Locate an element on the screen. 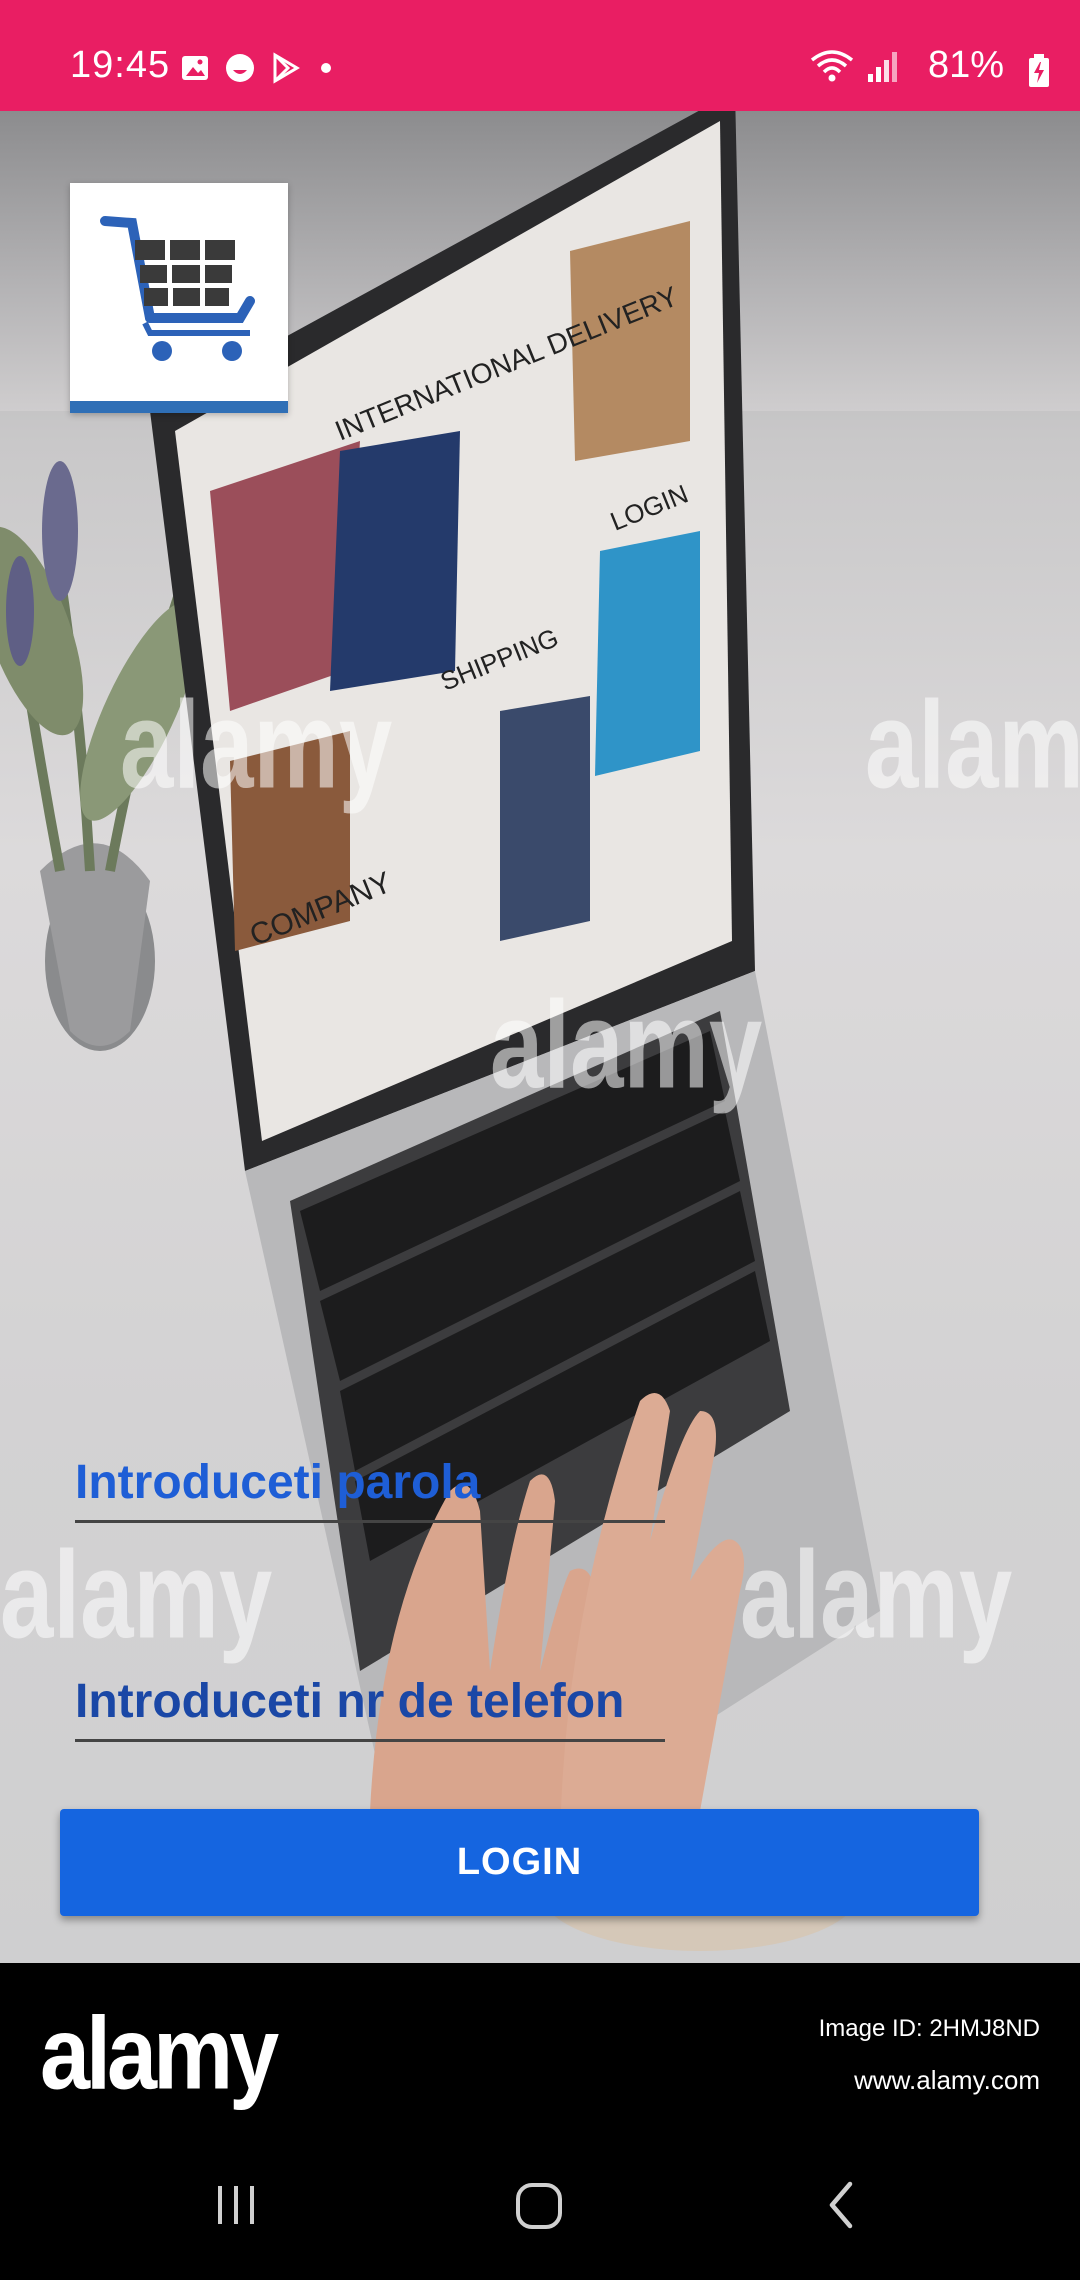 This screenshot has width=1080, height=2280. phone-placeholder: Introduceti nr de telefon is located at coordinates (350, 1701).